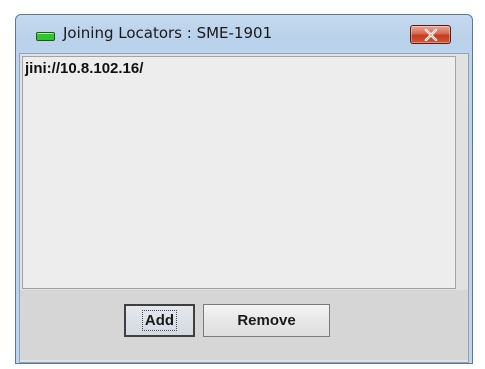  Describe the element at coordinates (45, 36) in the screenshot. I see `green-led-icon` at that location.